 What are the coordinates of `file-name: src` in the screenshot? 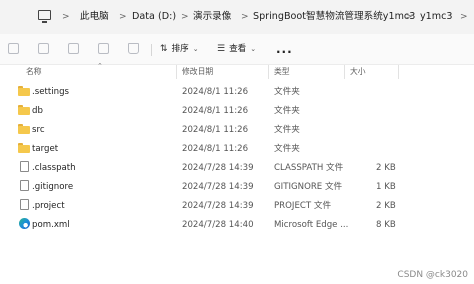 It's located at (38, 130).